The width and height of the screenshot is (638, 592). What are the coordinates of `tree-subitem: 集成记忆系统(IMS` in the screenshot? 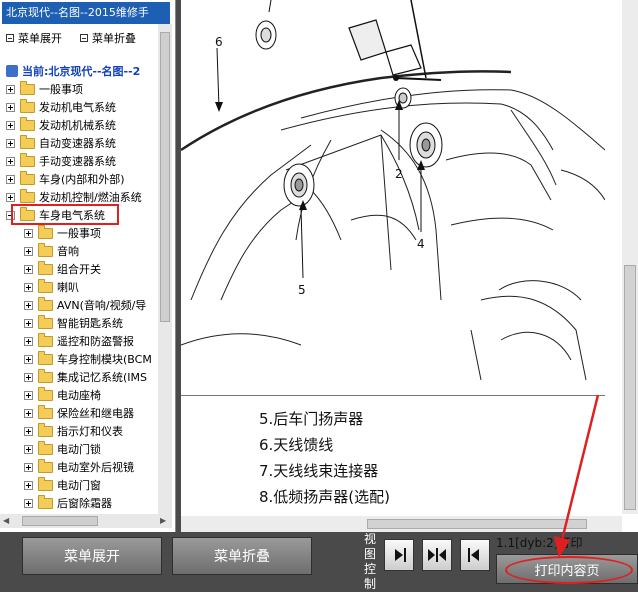 It's located at (85, 377).